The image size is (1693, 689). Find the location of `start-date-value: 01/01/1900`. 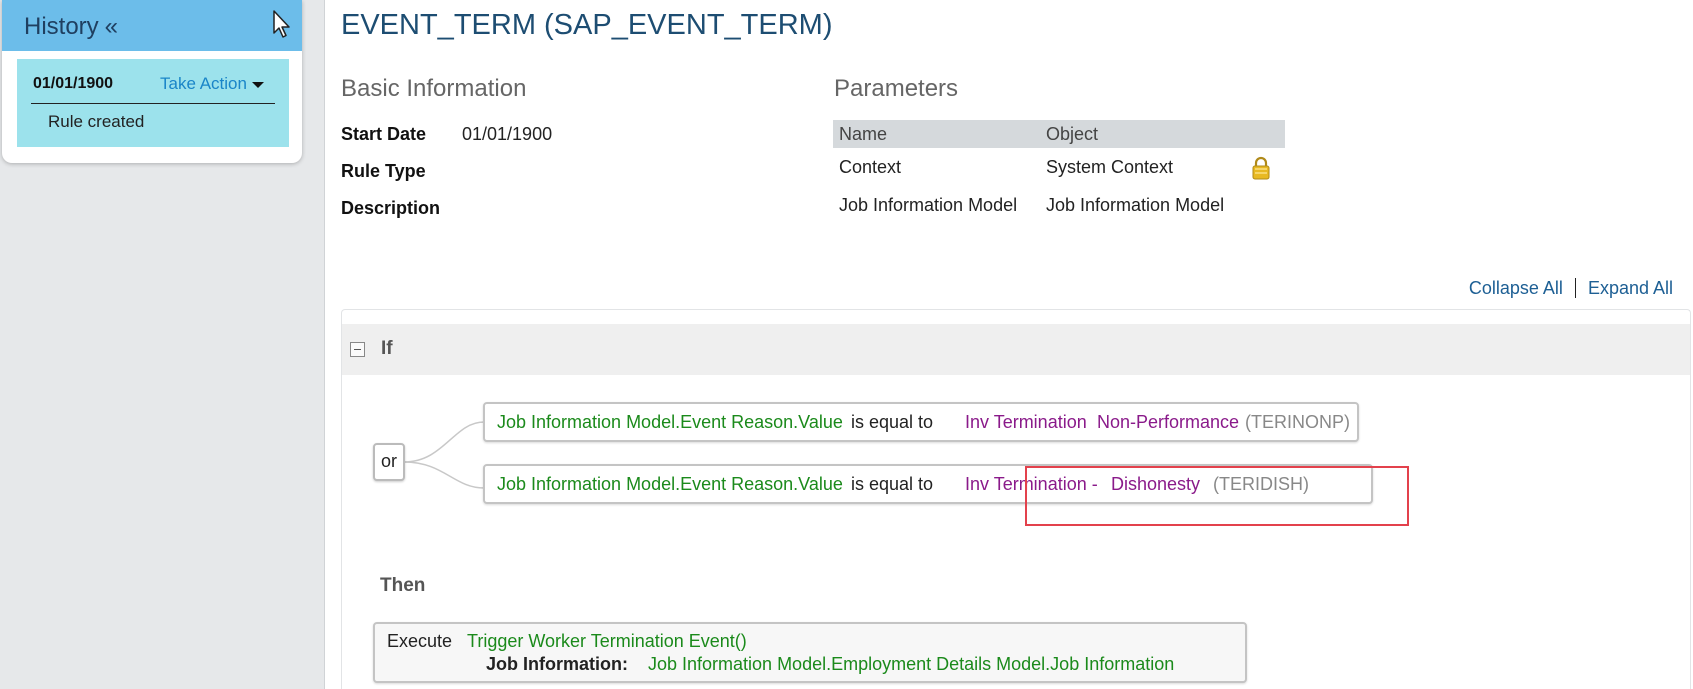

start-date-value: 01/01/1900 is located at coordinates (507, 134).